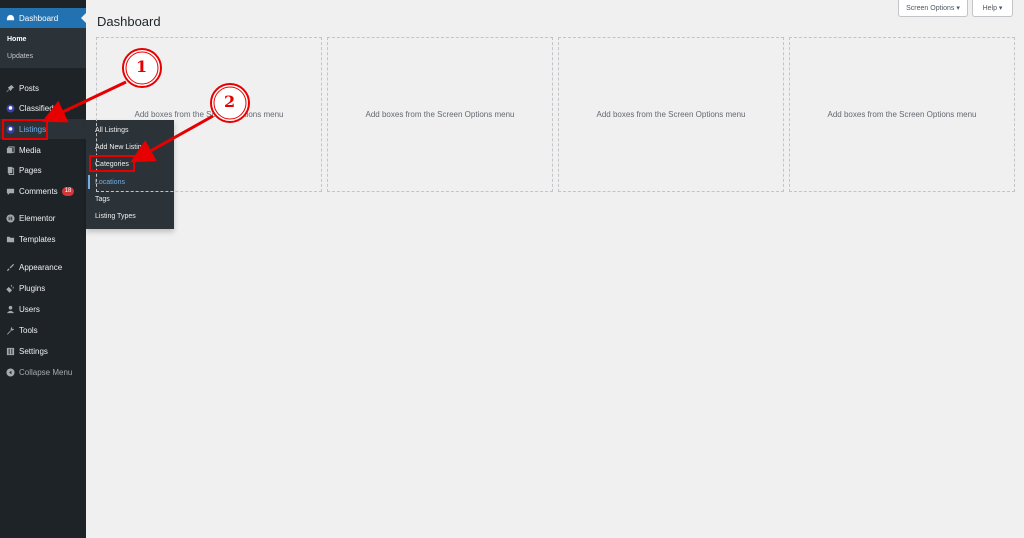 The image size is (1024, 538). What do you see at coordinates (10, 330) in the screenshot?
I see `wrench-icon` at bounding box center [10, 330].